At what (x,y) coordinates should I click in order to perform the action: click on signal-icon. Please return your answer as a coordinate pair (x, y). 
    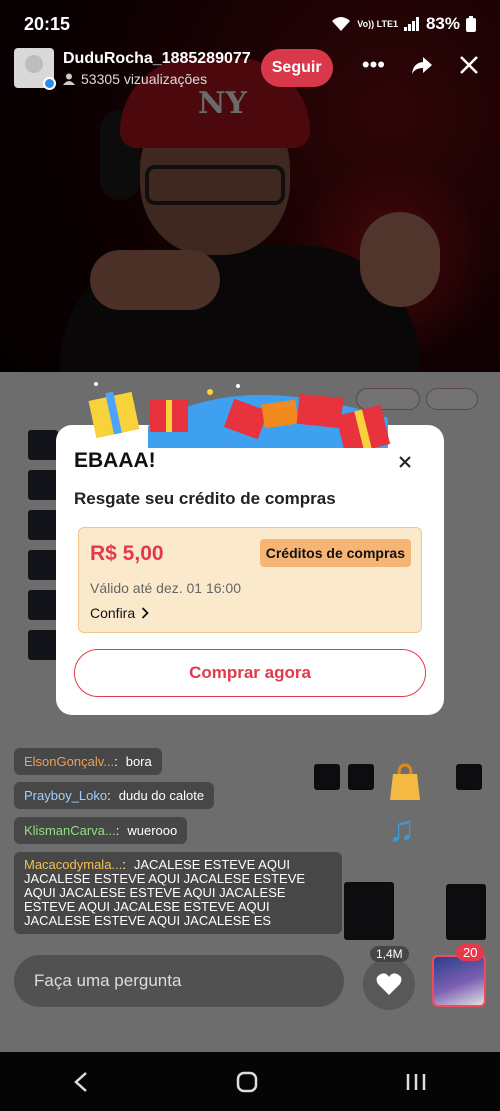
    Looking at the image, I should click on (411, 24).